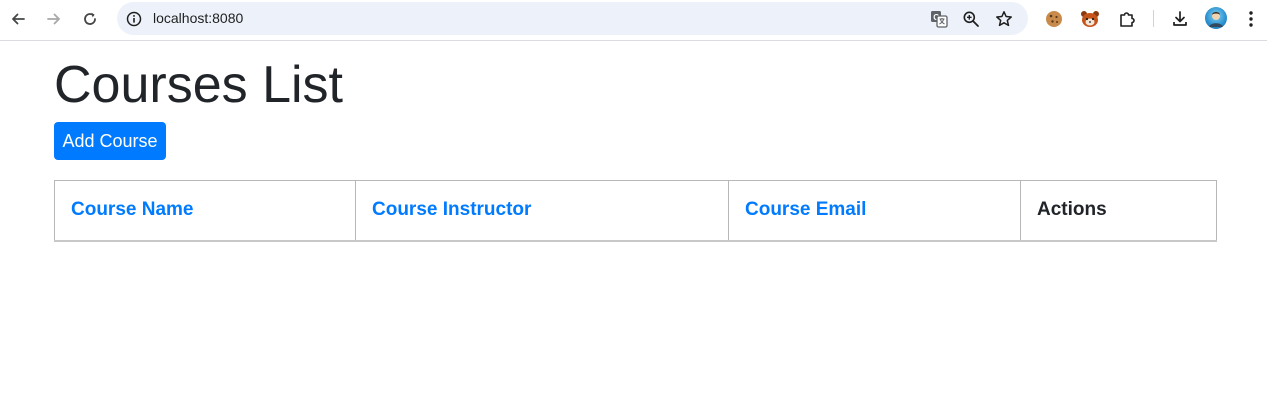 This screenshot has width=1267, height=409. Describe the element at coordinates (1090, 19) in the screenshot. I see `red-panda-icon` at that location.